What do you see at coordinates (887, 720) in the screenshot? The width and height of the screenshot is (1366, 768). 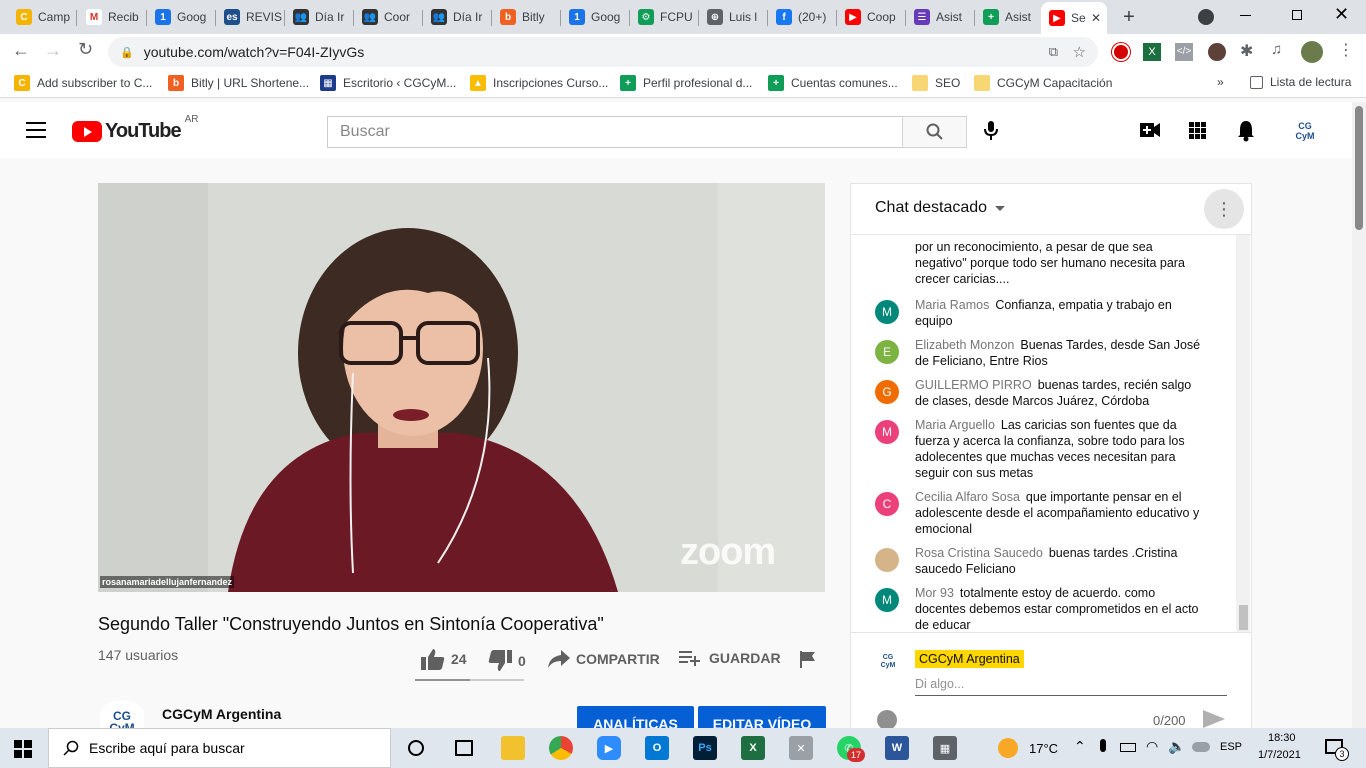 I see `emoji-icon` at bounding box center [887, 720].